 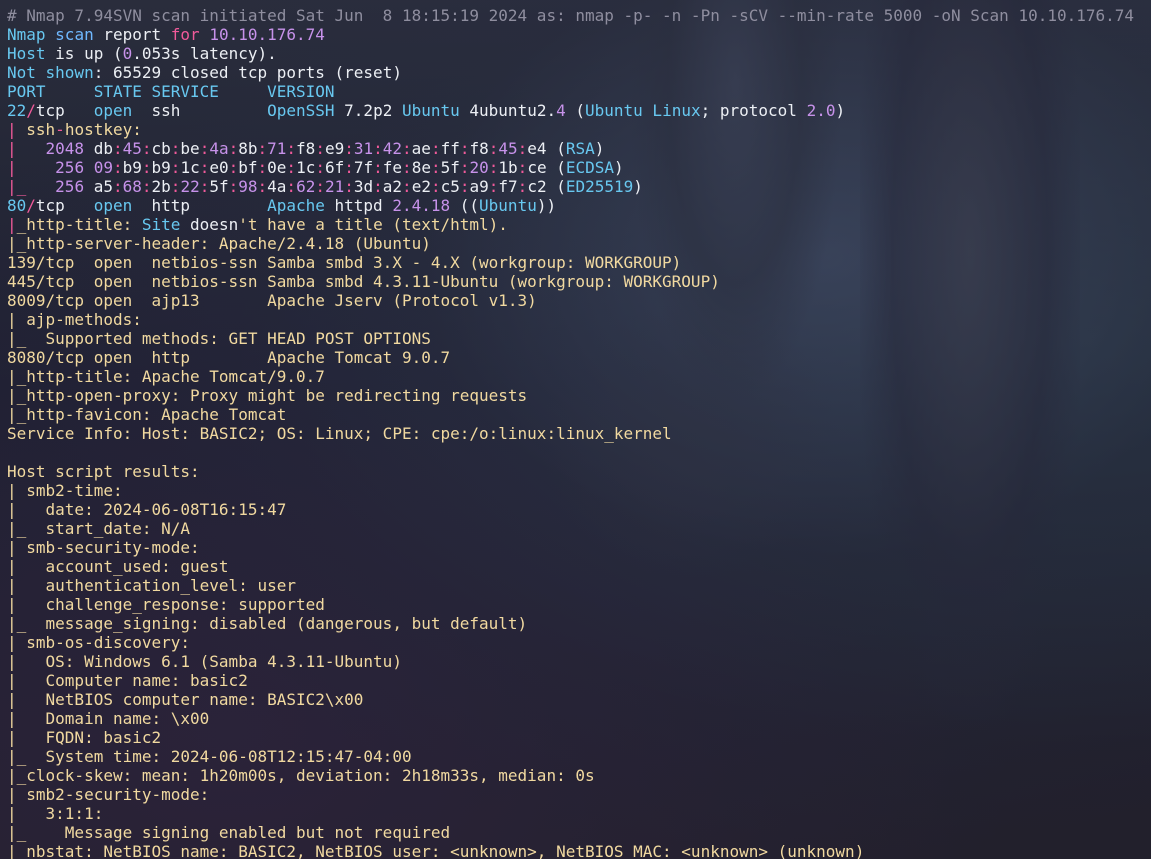 What do you see at coordinates (579, 53) in the screenshot?
I see `terminal-line: Host is up (0.053s latency).` at bounding box center [579, 53].